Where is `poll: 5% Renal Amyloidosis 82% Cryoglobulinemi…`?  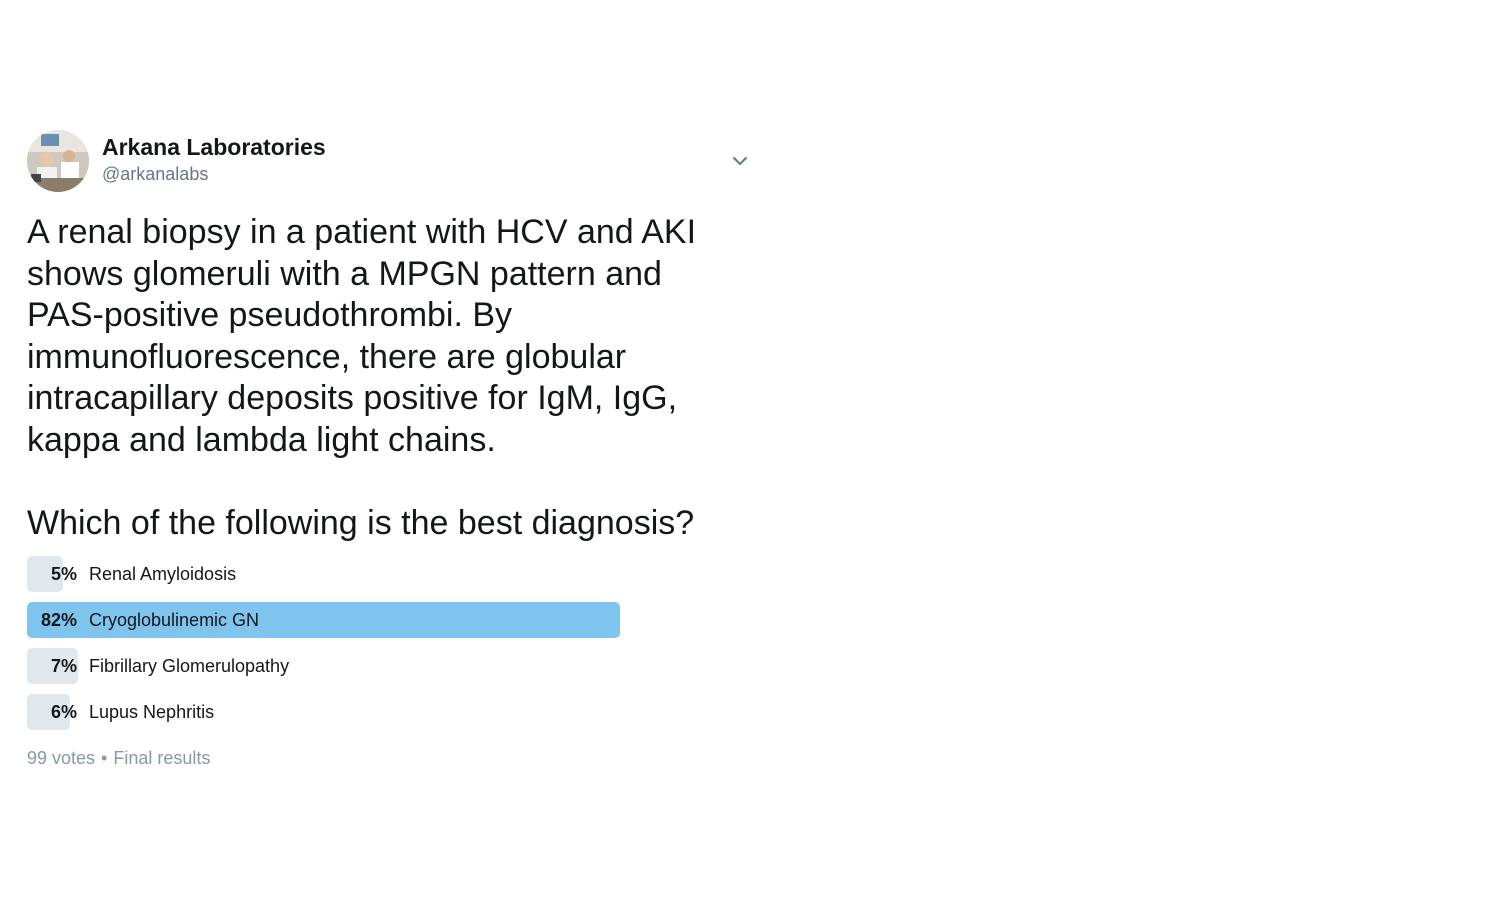 poll: 5% Renal Amyloidosis 82% Cryoglobulinemi… is located at coordinates (323, 662).